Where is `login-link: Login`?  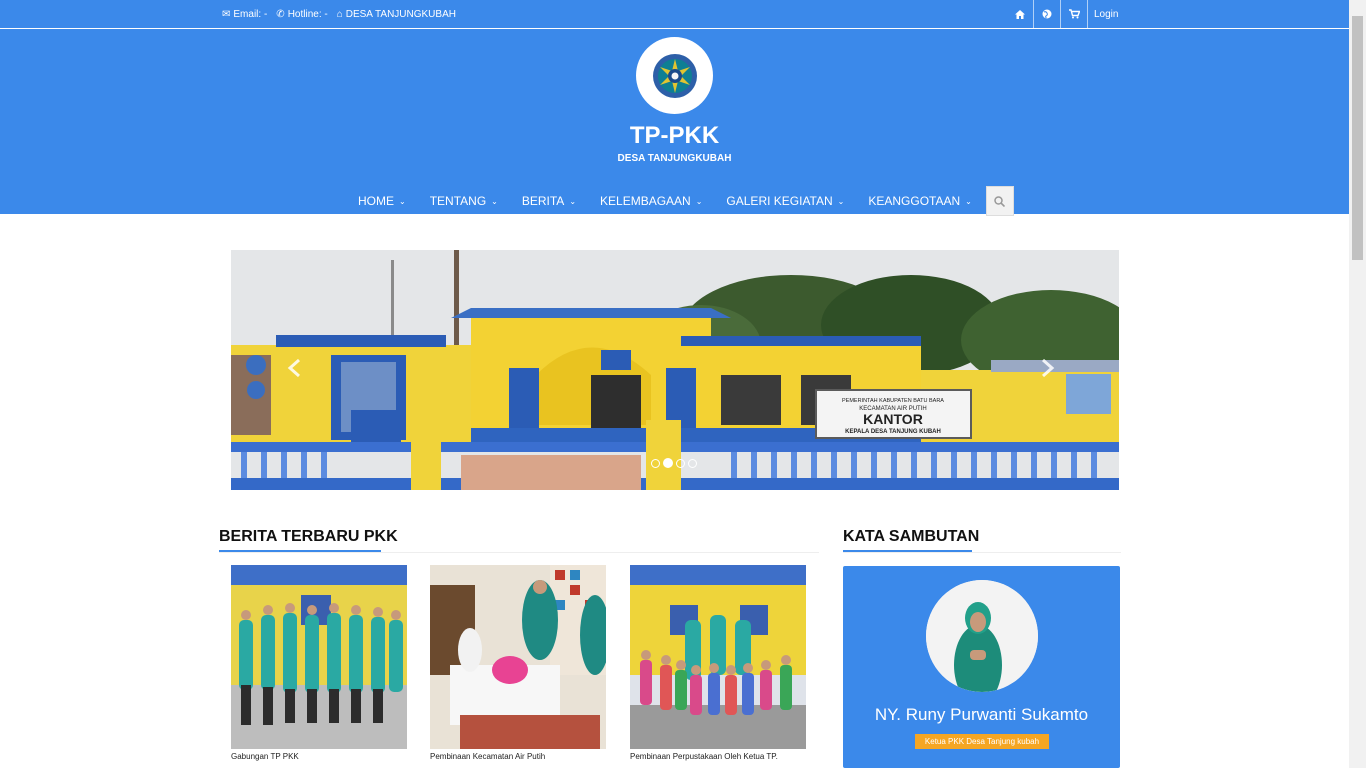
login-link: Login is located at coordinates (1108, 14).